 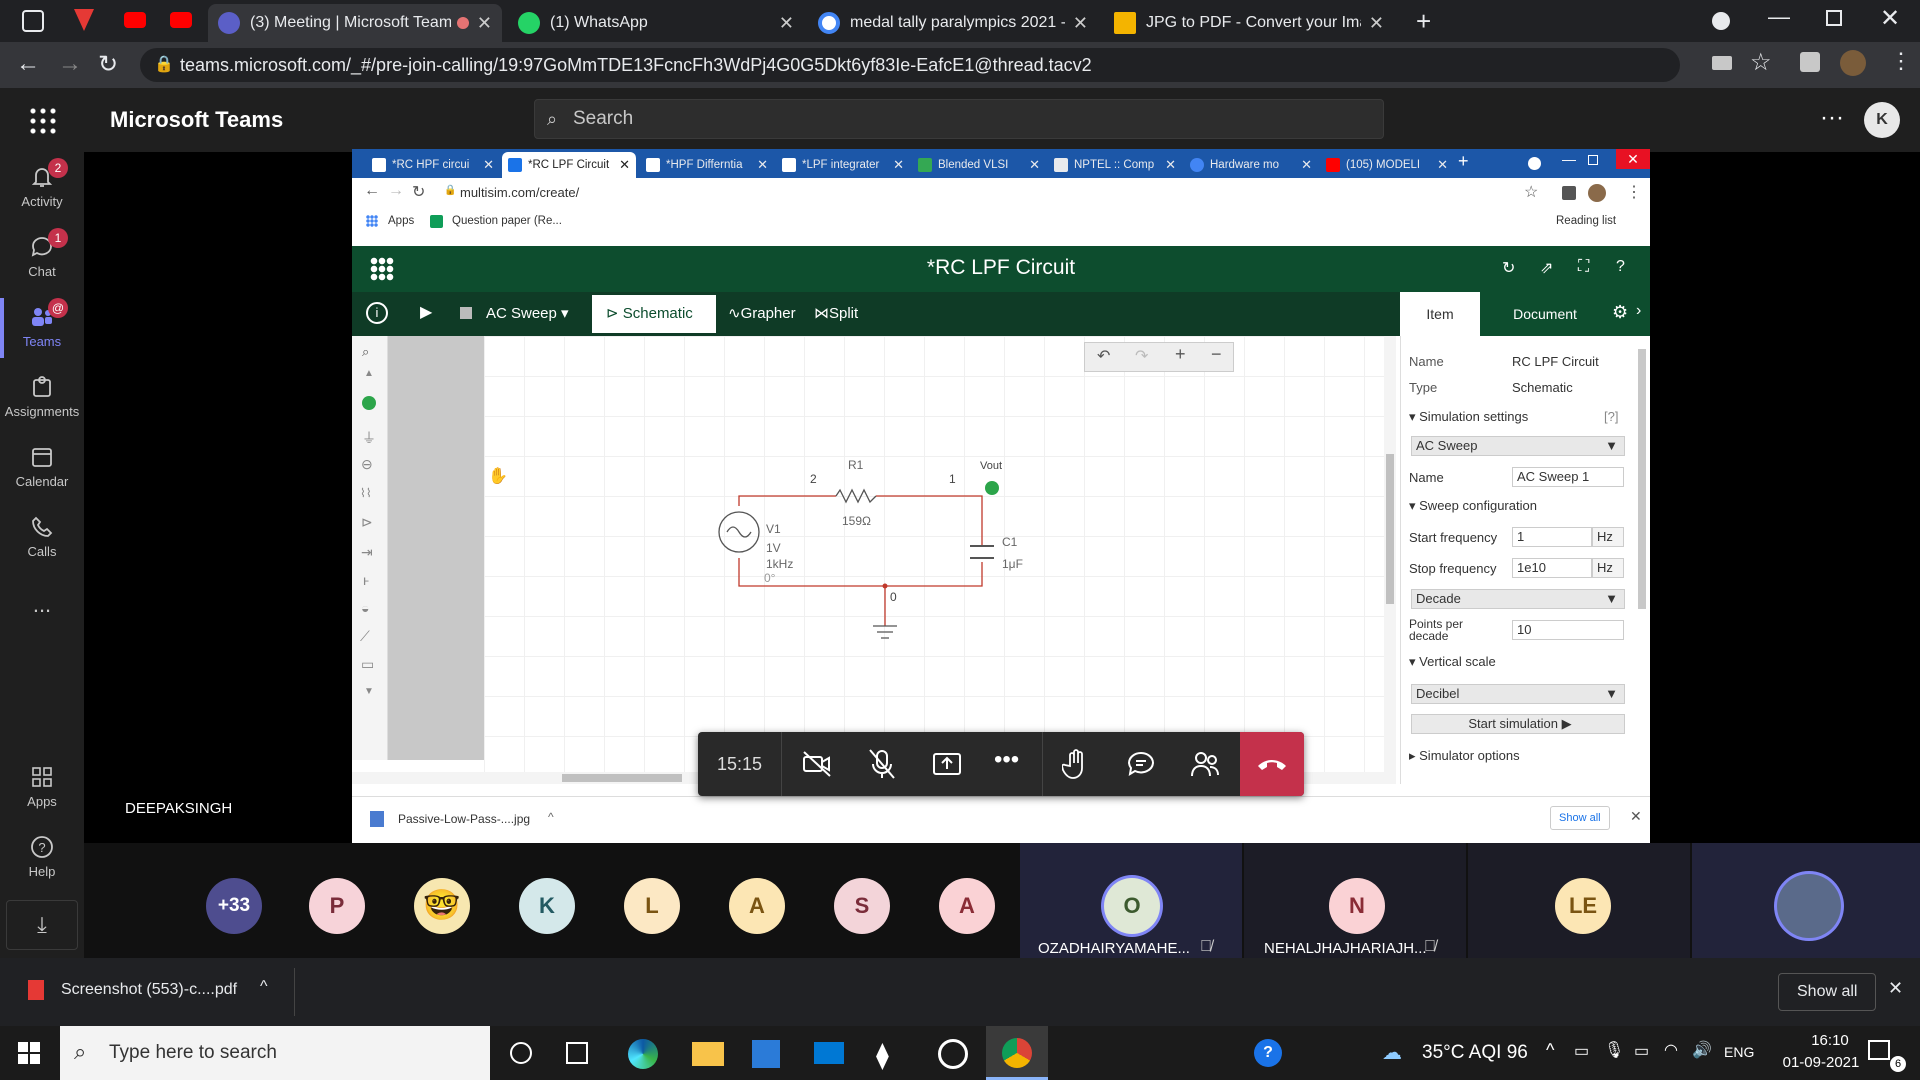 What do you see at coordinates (355, 23) in the screenshot?
I see `browser-tab-teams: (3) Meeting | Microsoft Teams ✕` at bounding box center [355, 23].